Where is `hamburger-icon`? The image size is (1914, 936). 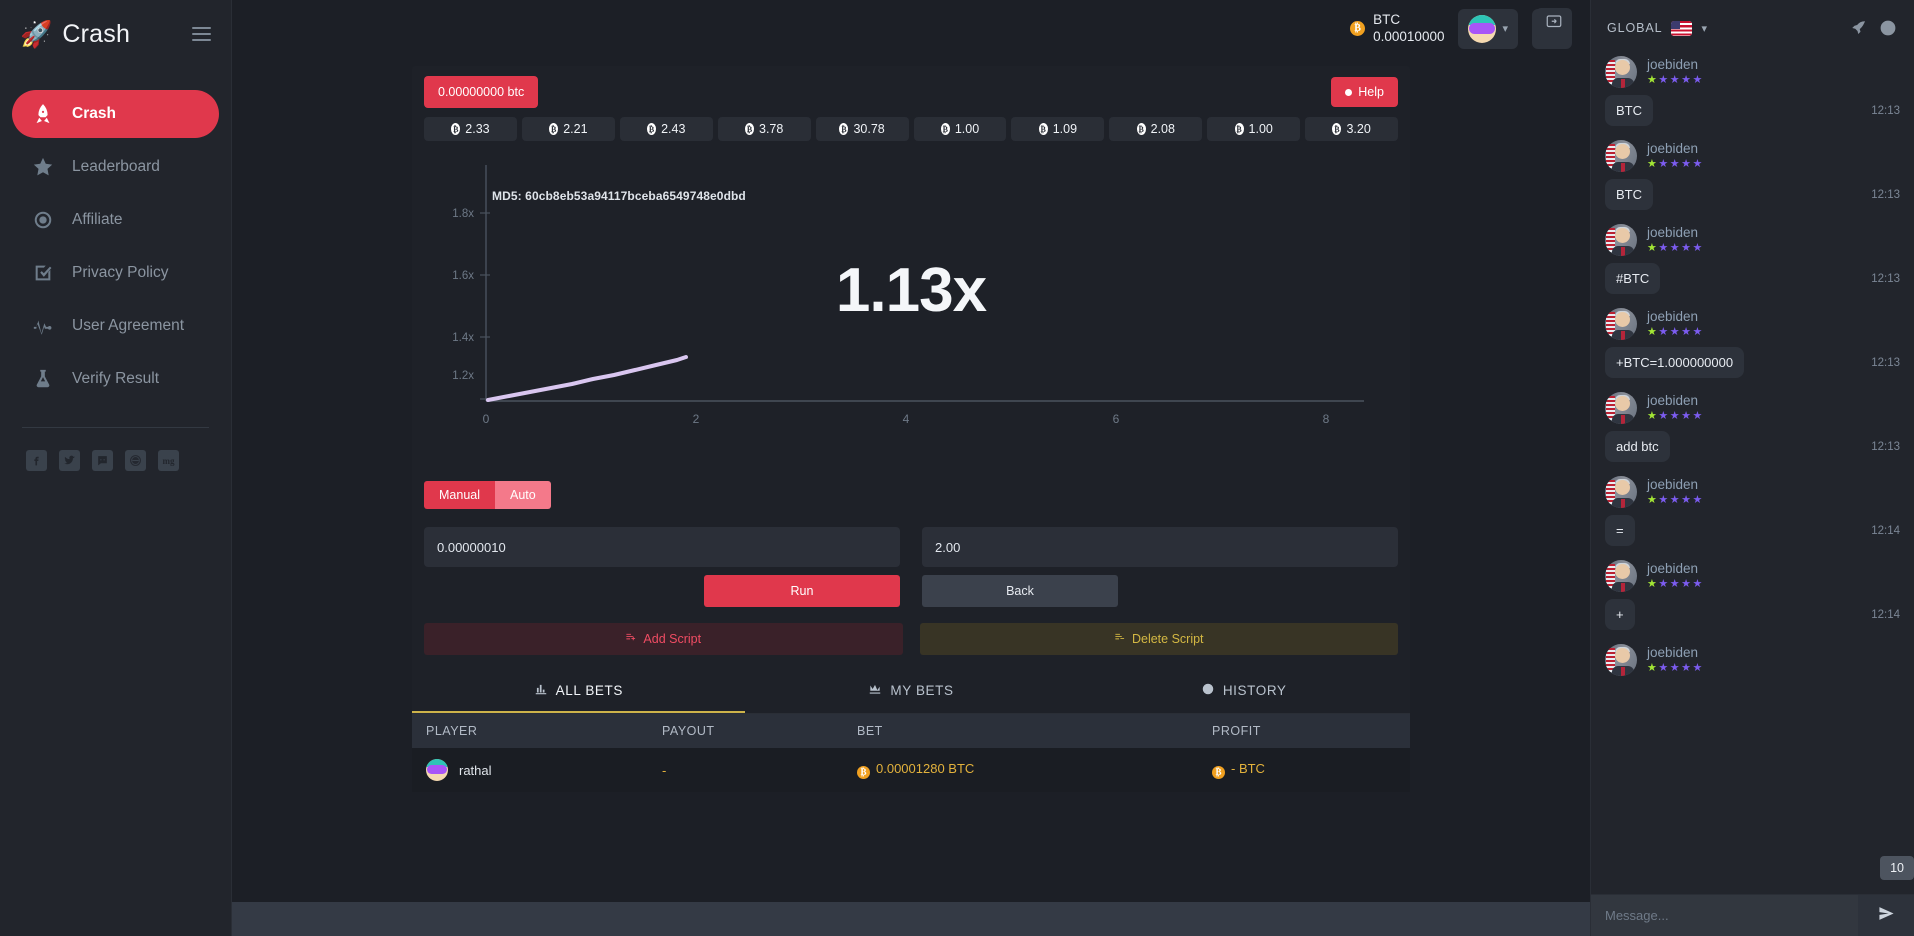 hamburger-icon is located at coordinates (201, 34).